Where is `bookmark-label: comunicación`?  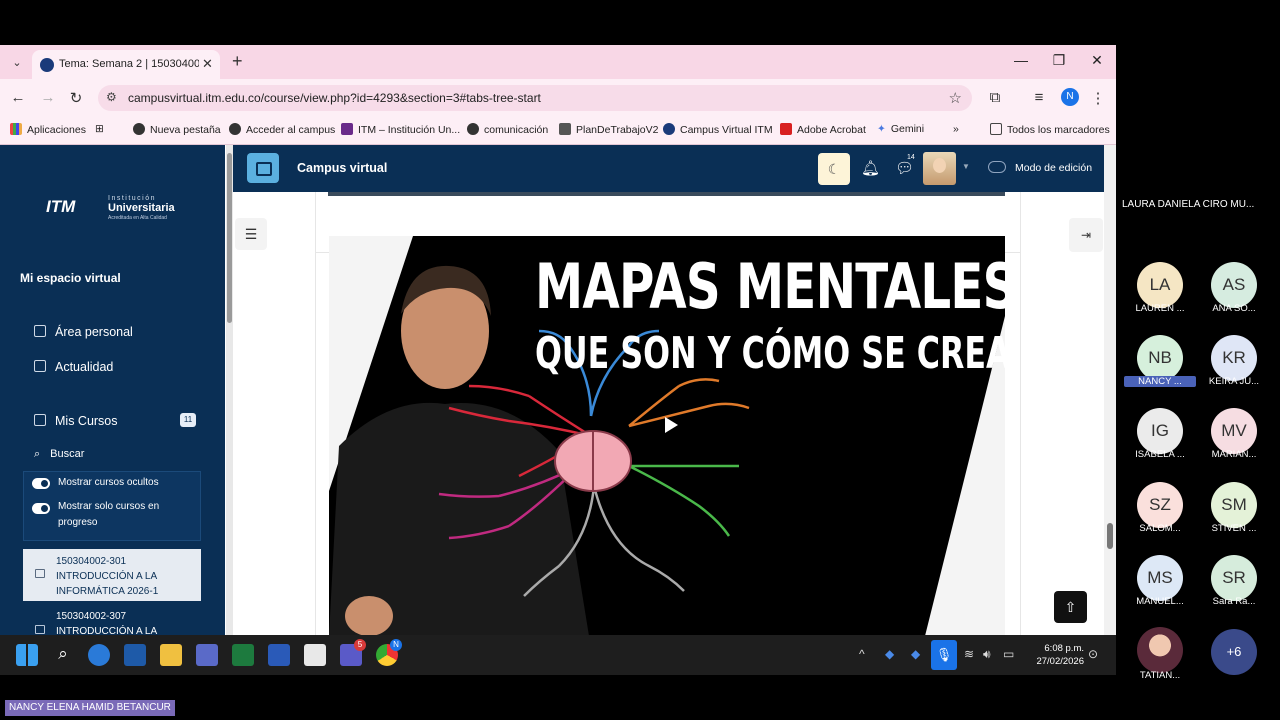 bookmark-label: comunicación is located at coordinates (516, 130).